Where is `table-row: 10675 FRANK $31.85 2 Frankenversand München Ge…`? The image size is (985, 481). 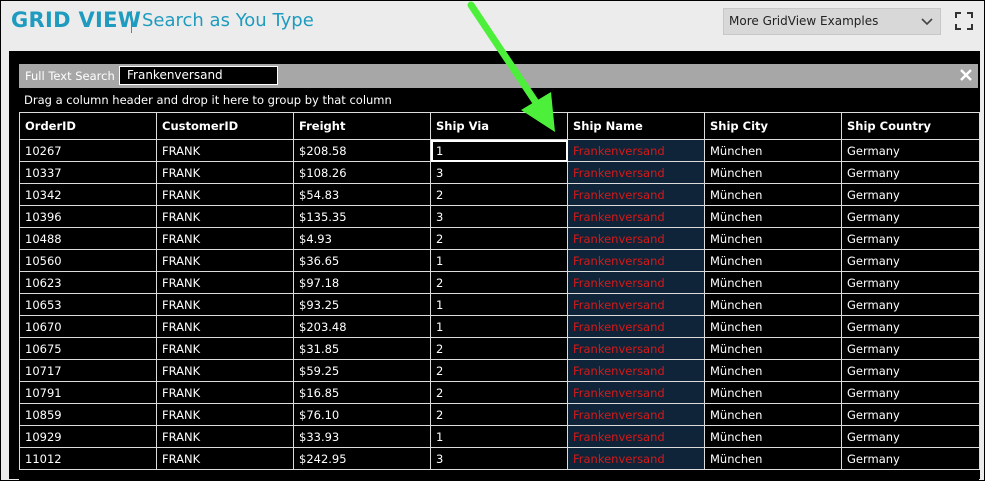
table-row: 10675 FRANK $31.85 2 Frankenversand München Ge… is located at coordinates (499, 348).